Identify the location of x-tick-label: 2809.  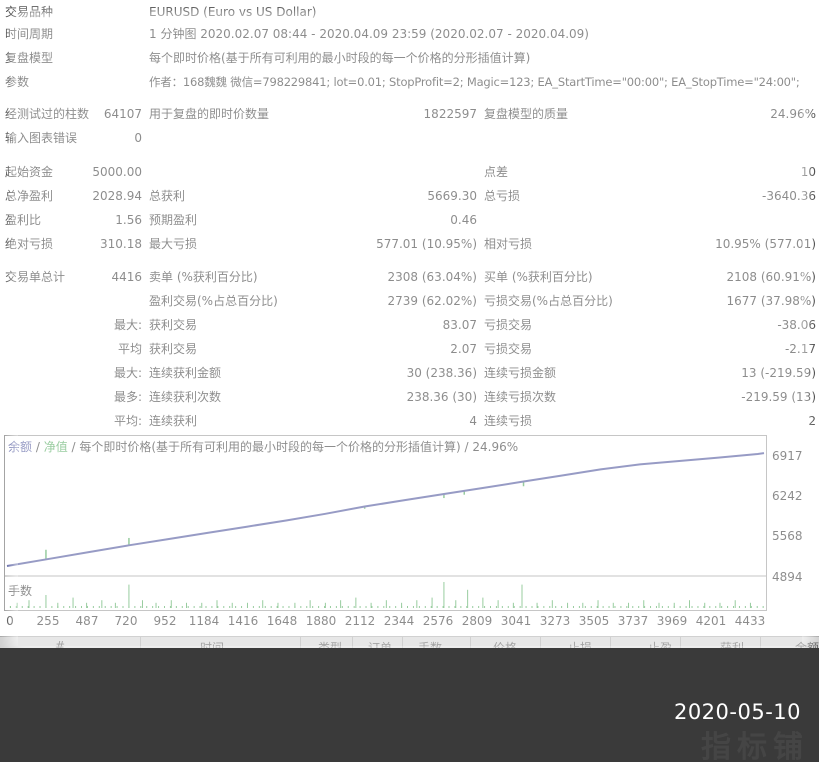
(477, 621).